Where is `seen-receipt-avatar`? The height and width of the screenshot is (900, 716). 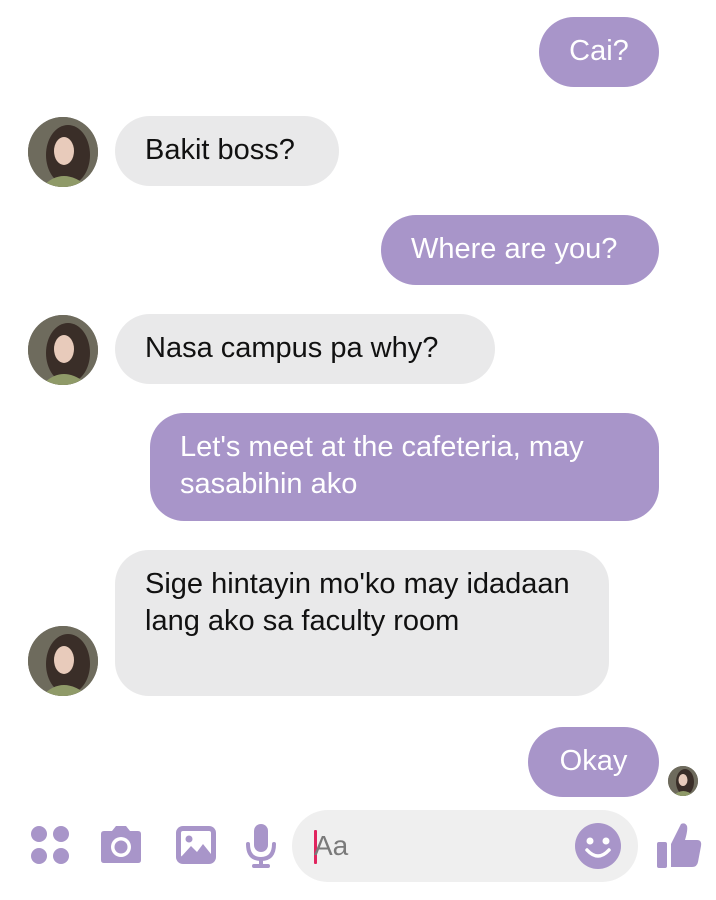 seen-receipt-avatar is located at coordinates (683, 781).